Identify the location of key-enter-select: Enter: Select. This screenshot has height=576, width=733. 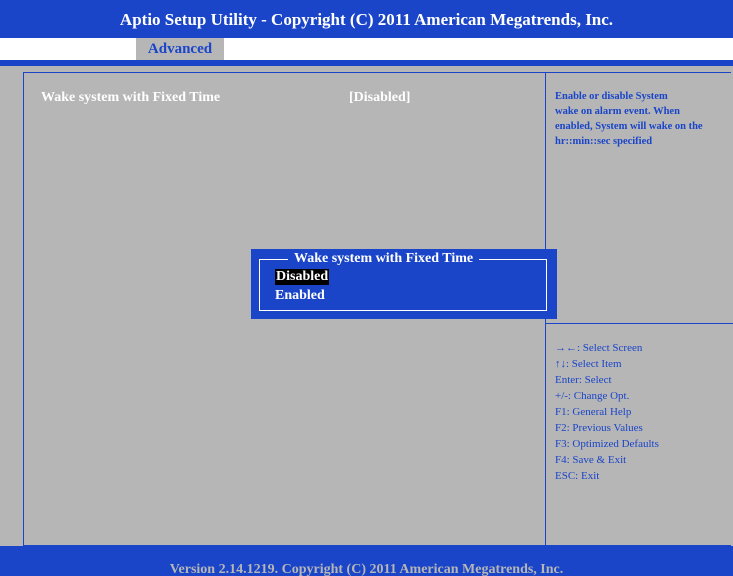
(583, 380).